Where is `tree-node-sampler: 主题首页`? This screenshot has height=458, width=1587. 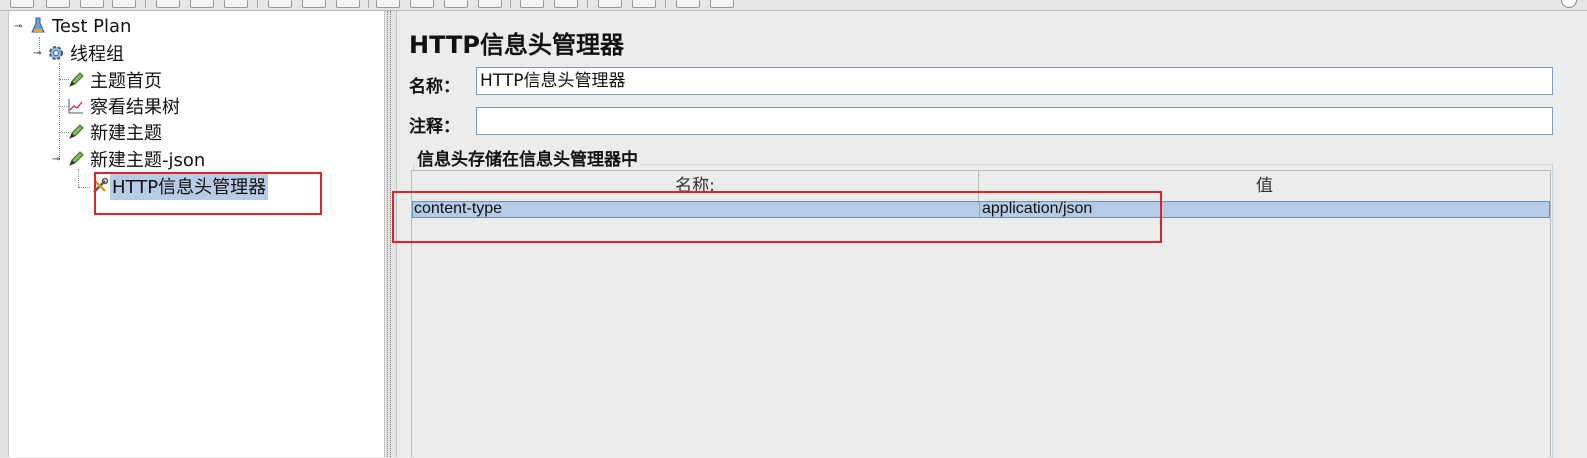
tree-node-sampler: 主题首页 is located at coordinates (115, 80).